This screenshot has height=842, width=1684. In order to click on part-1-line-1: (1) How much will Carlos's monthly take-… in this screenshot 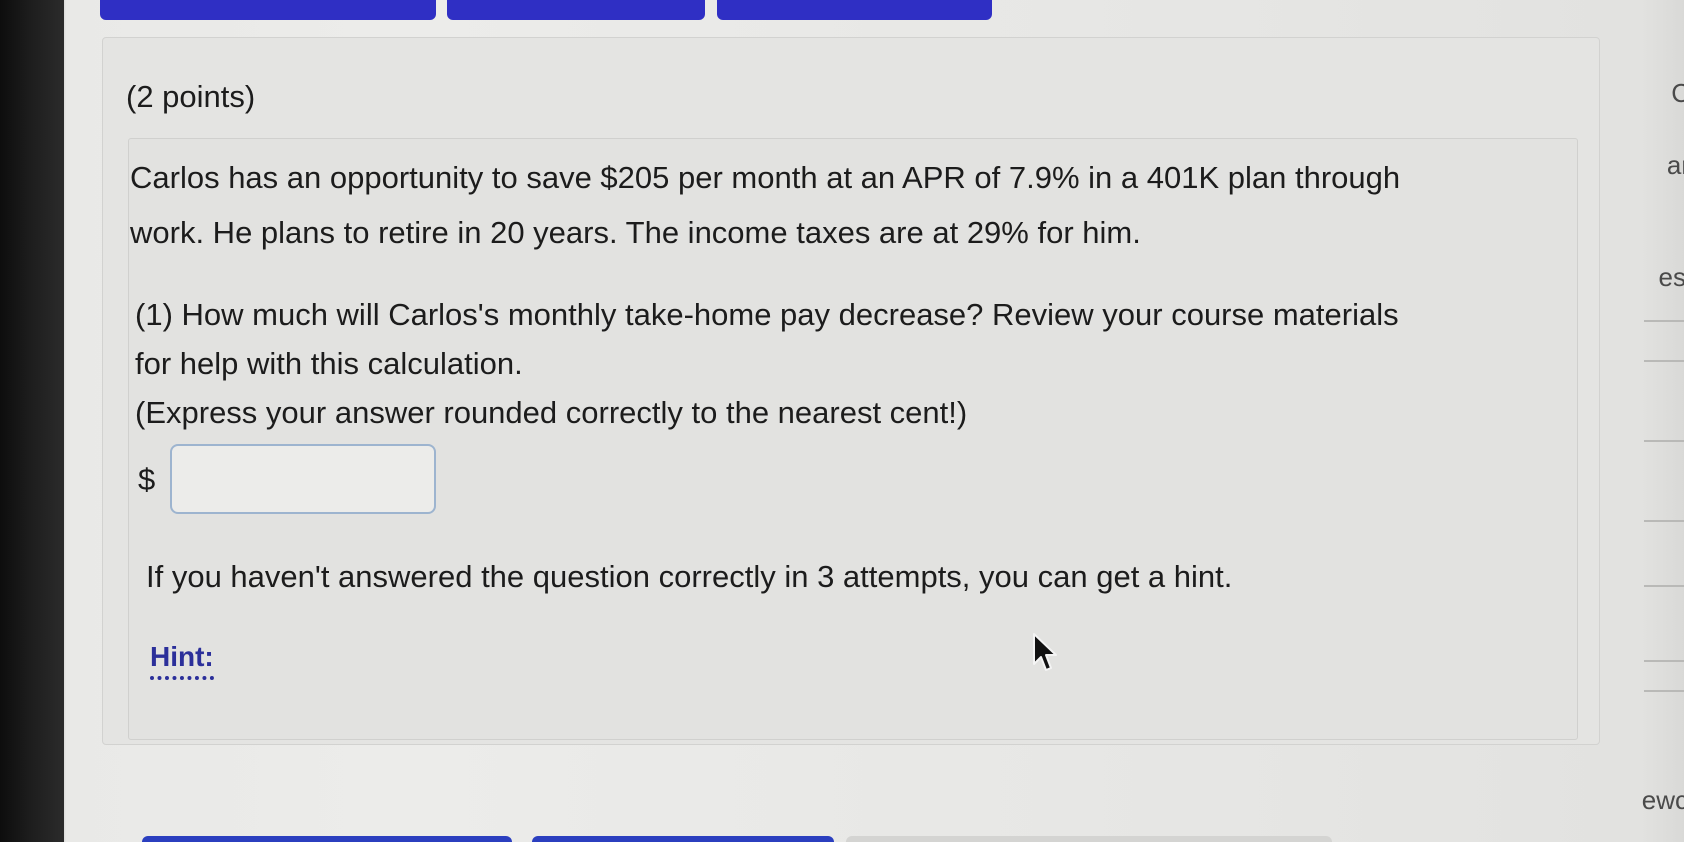, I will do `click(767, 314)`.